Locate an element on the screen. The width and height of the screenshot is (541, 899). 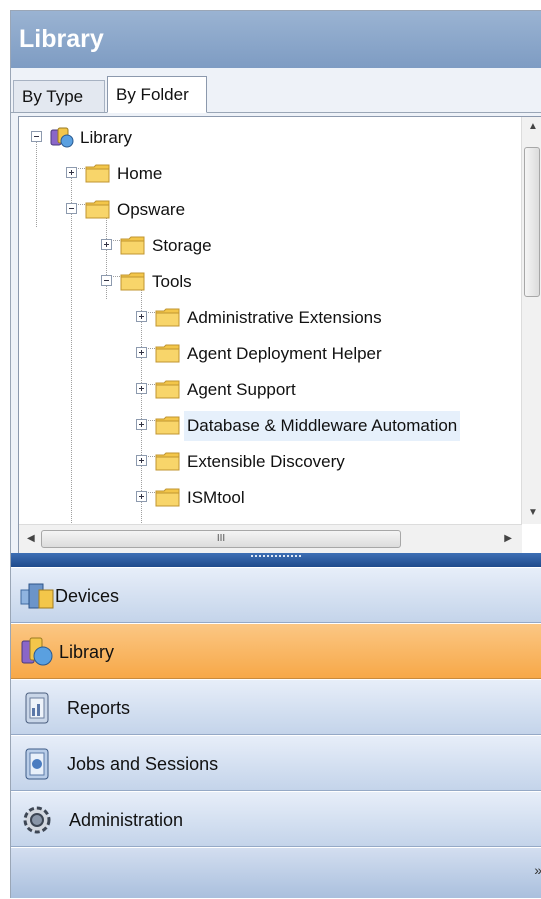
pane-splitter is located at coordinates (276, 560).